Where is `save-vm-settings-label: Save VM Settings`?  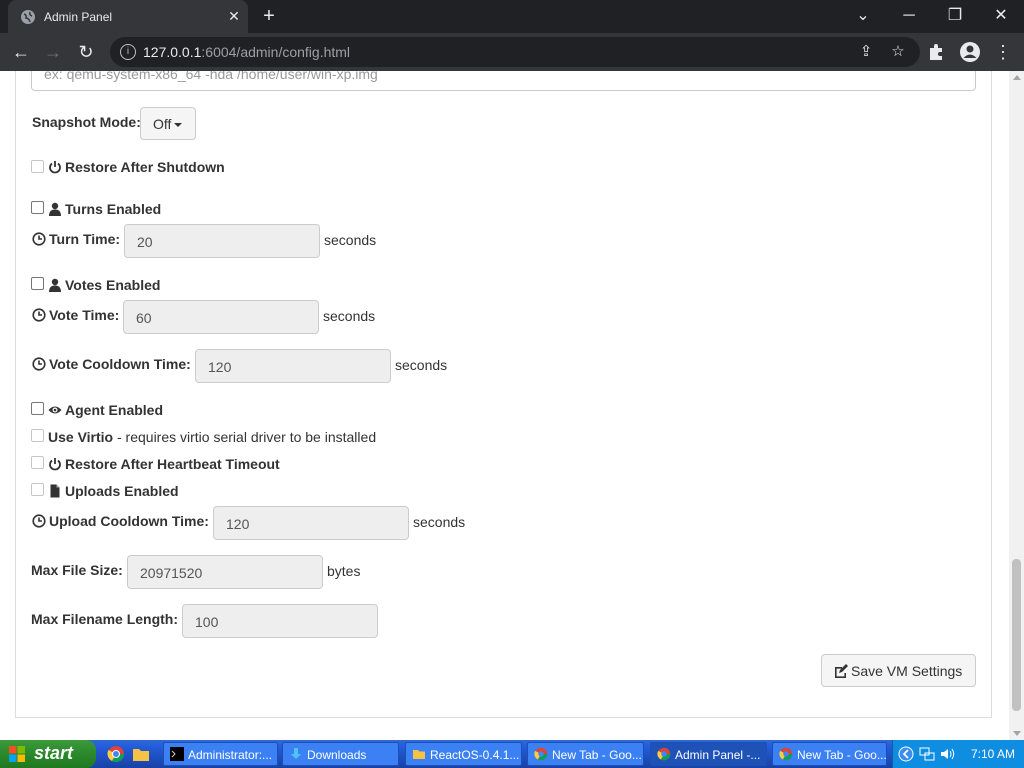 save-vm-settings-label: Save VM Settings is located at coordinates (907, 671).